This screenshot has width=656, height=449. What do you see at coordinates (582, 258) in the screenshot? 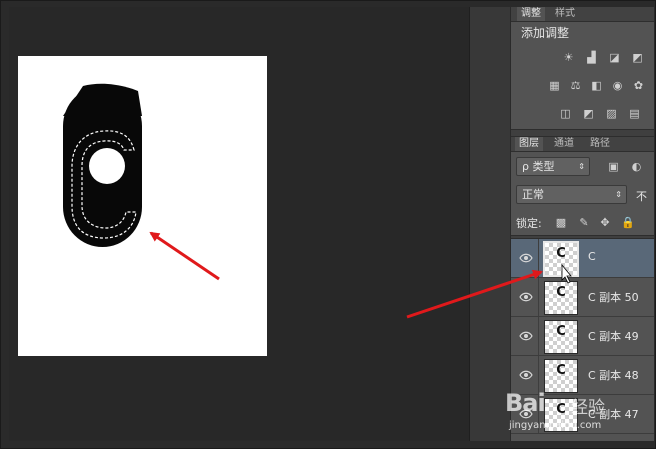
I see `layer-row: C C` at bounding box center [582, 258].